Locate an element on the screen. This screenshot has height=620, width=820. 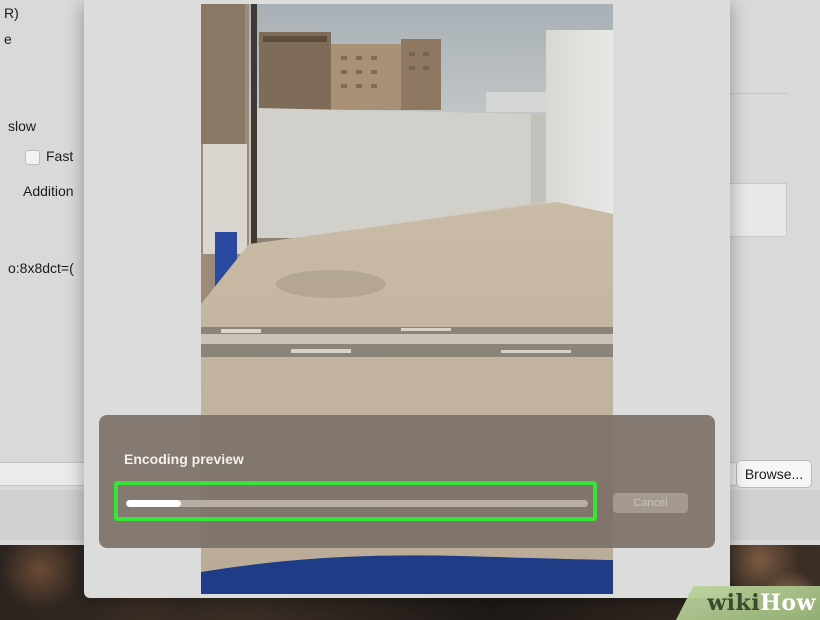
additional-options-label: Addition is located at coordinates (48, 191).